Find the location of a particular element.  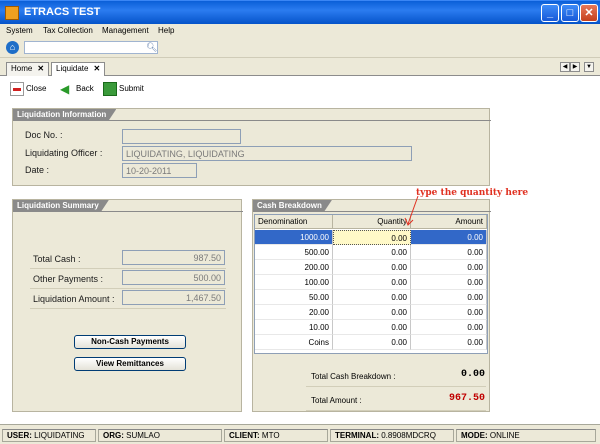

submit-button-label: Submit is located at coordinates (131, 89).